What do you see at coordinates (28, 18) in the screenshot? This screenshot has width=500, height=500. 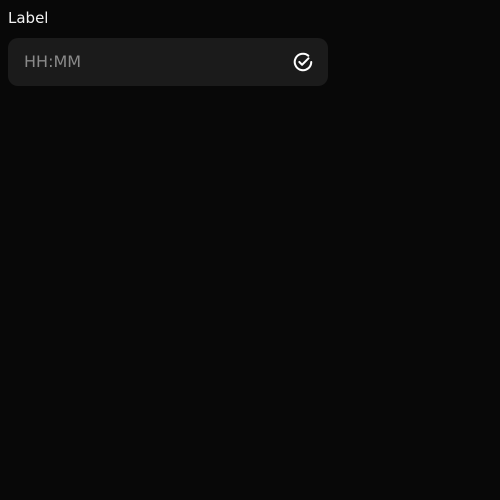 I see `field-label: Label` at bounding box center [28, 18].